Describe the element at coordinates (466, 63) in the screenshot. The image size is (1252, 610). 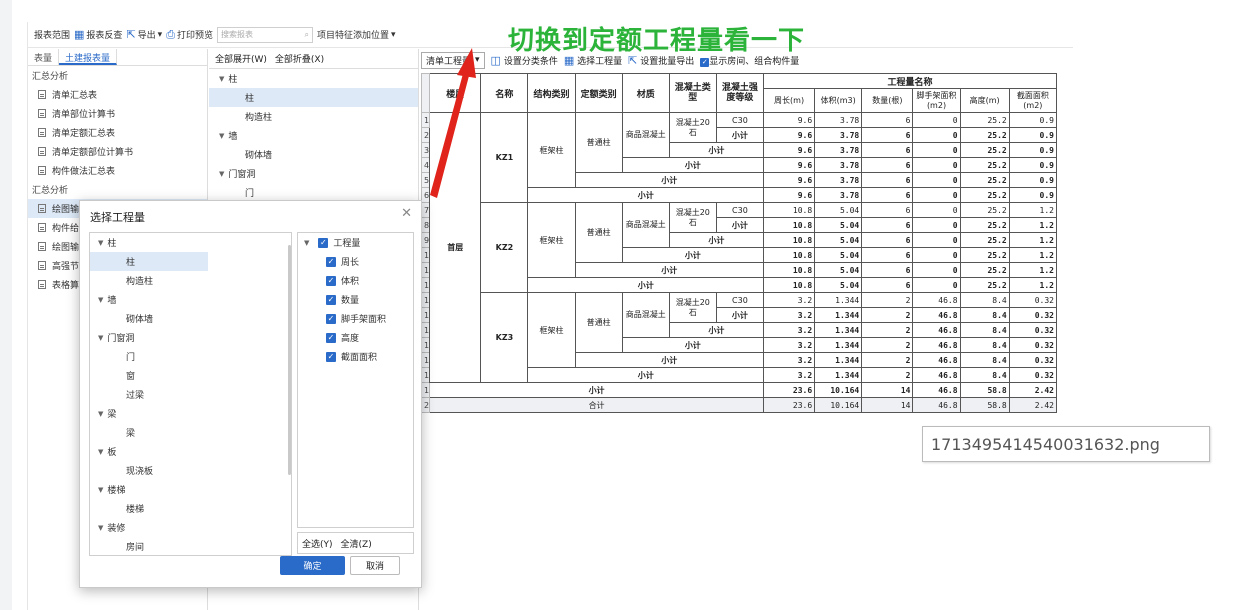
I see `arrow-head` at that location.